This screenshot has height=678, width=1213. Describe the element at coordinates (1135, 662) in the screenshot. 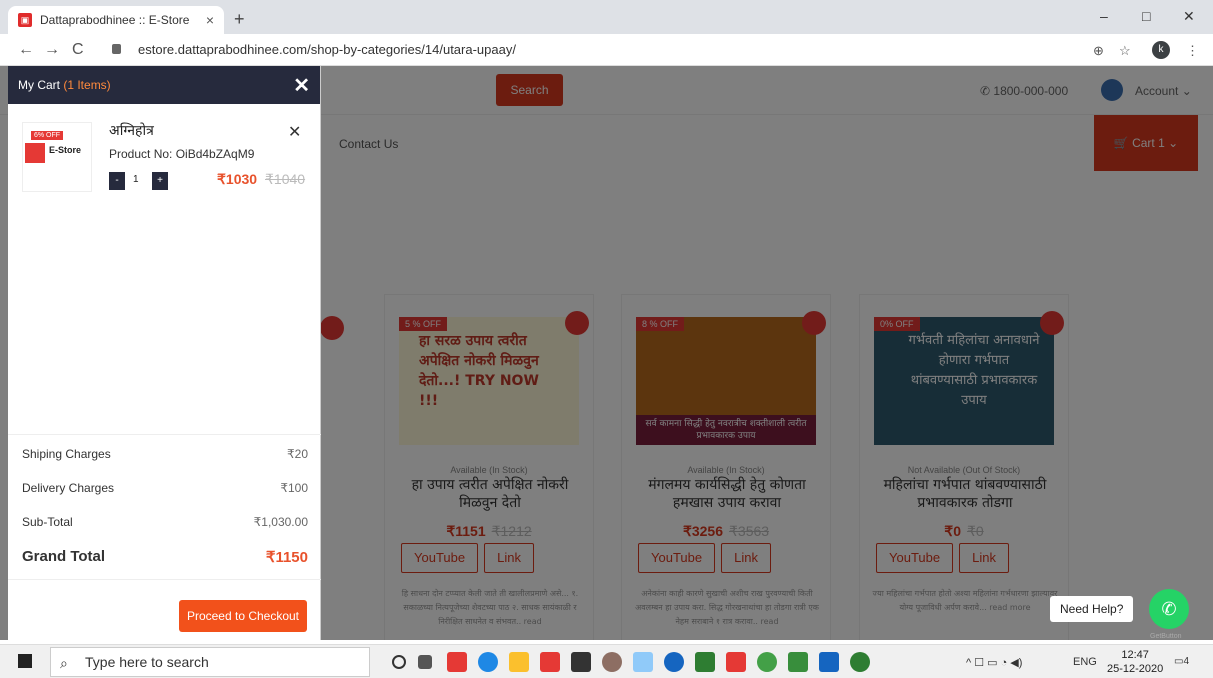

I see `clock: 12:47 25-12-2020` at that location.